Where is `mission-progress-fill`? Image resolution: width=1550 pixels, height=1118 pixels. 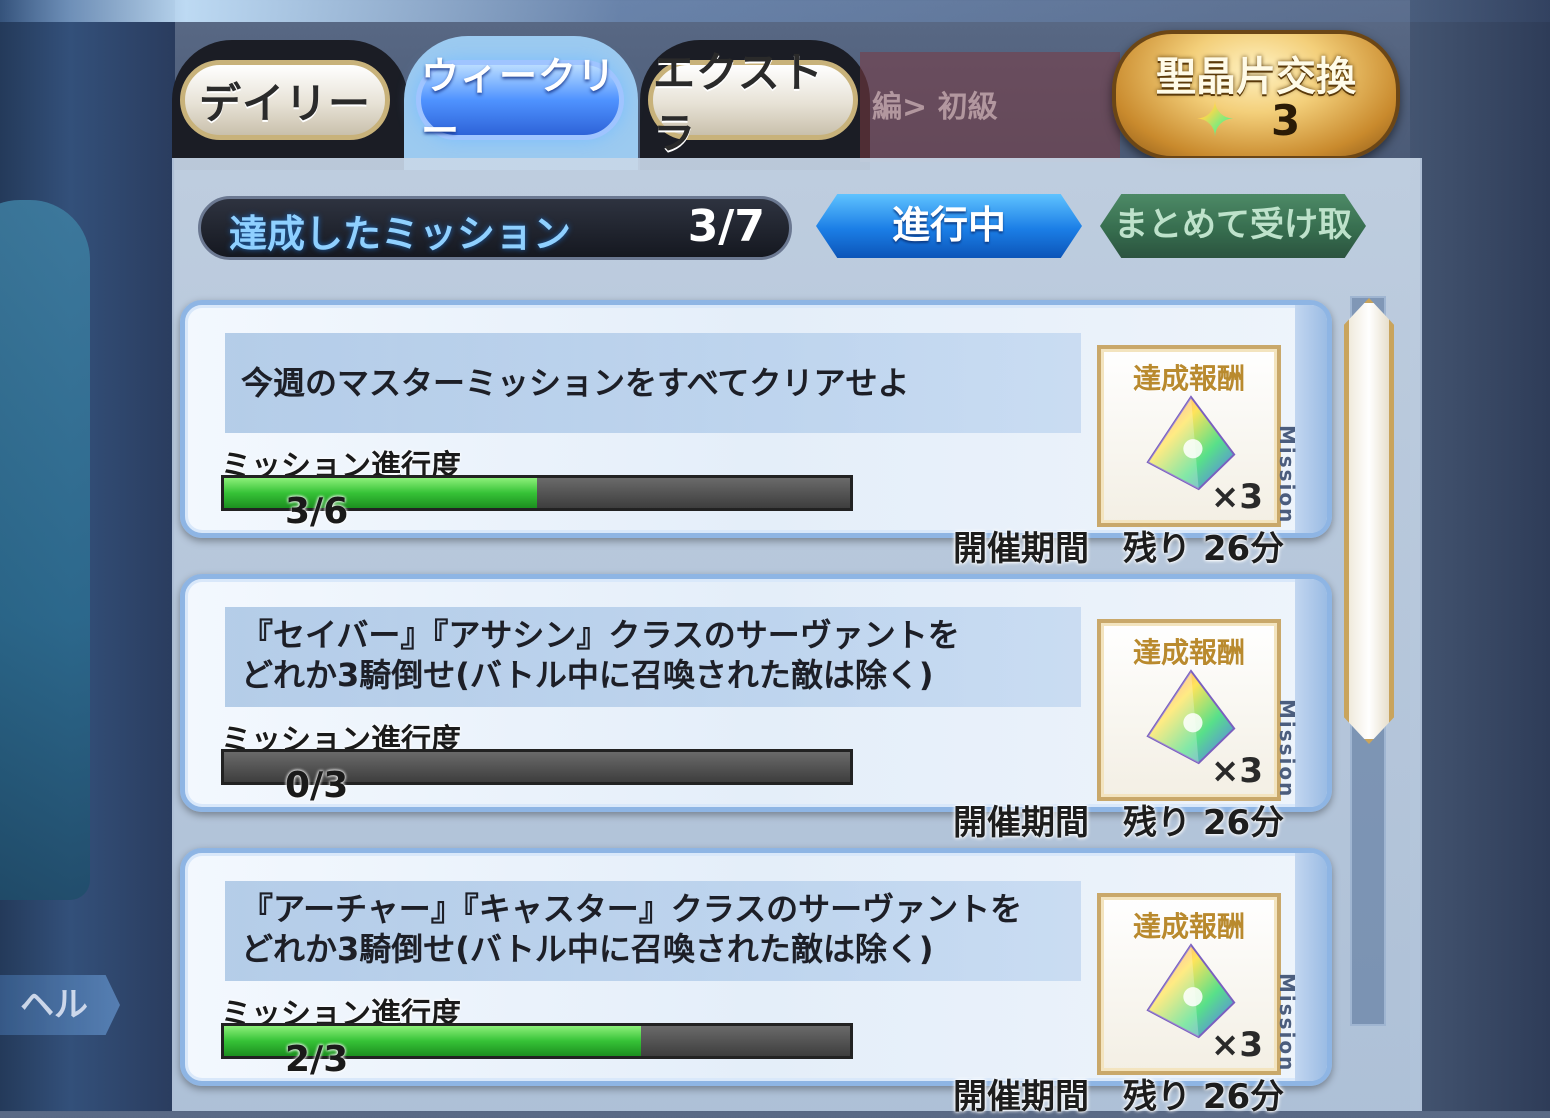
mission-progress-fill is located at coordinates (380, 493).